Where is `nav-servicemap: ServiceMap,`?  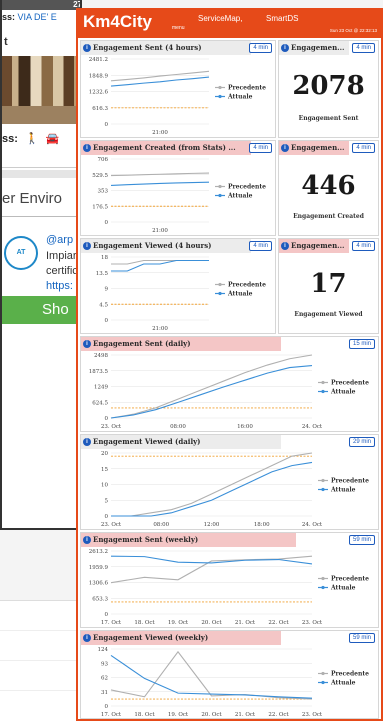
nav-servicemap: ServiceMap, is located at coordinates (220, 18).